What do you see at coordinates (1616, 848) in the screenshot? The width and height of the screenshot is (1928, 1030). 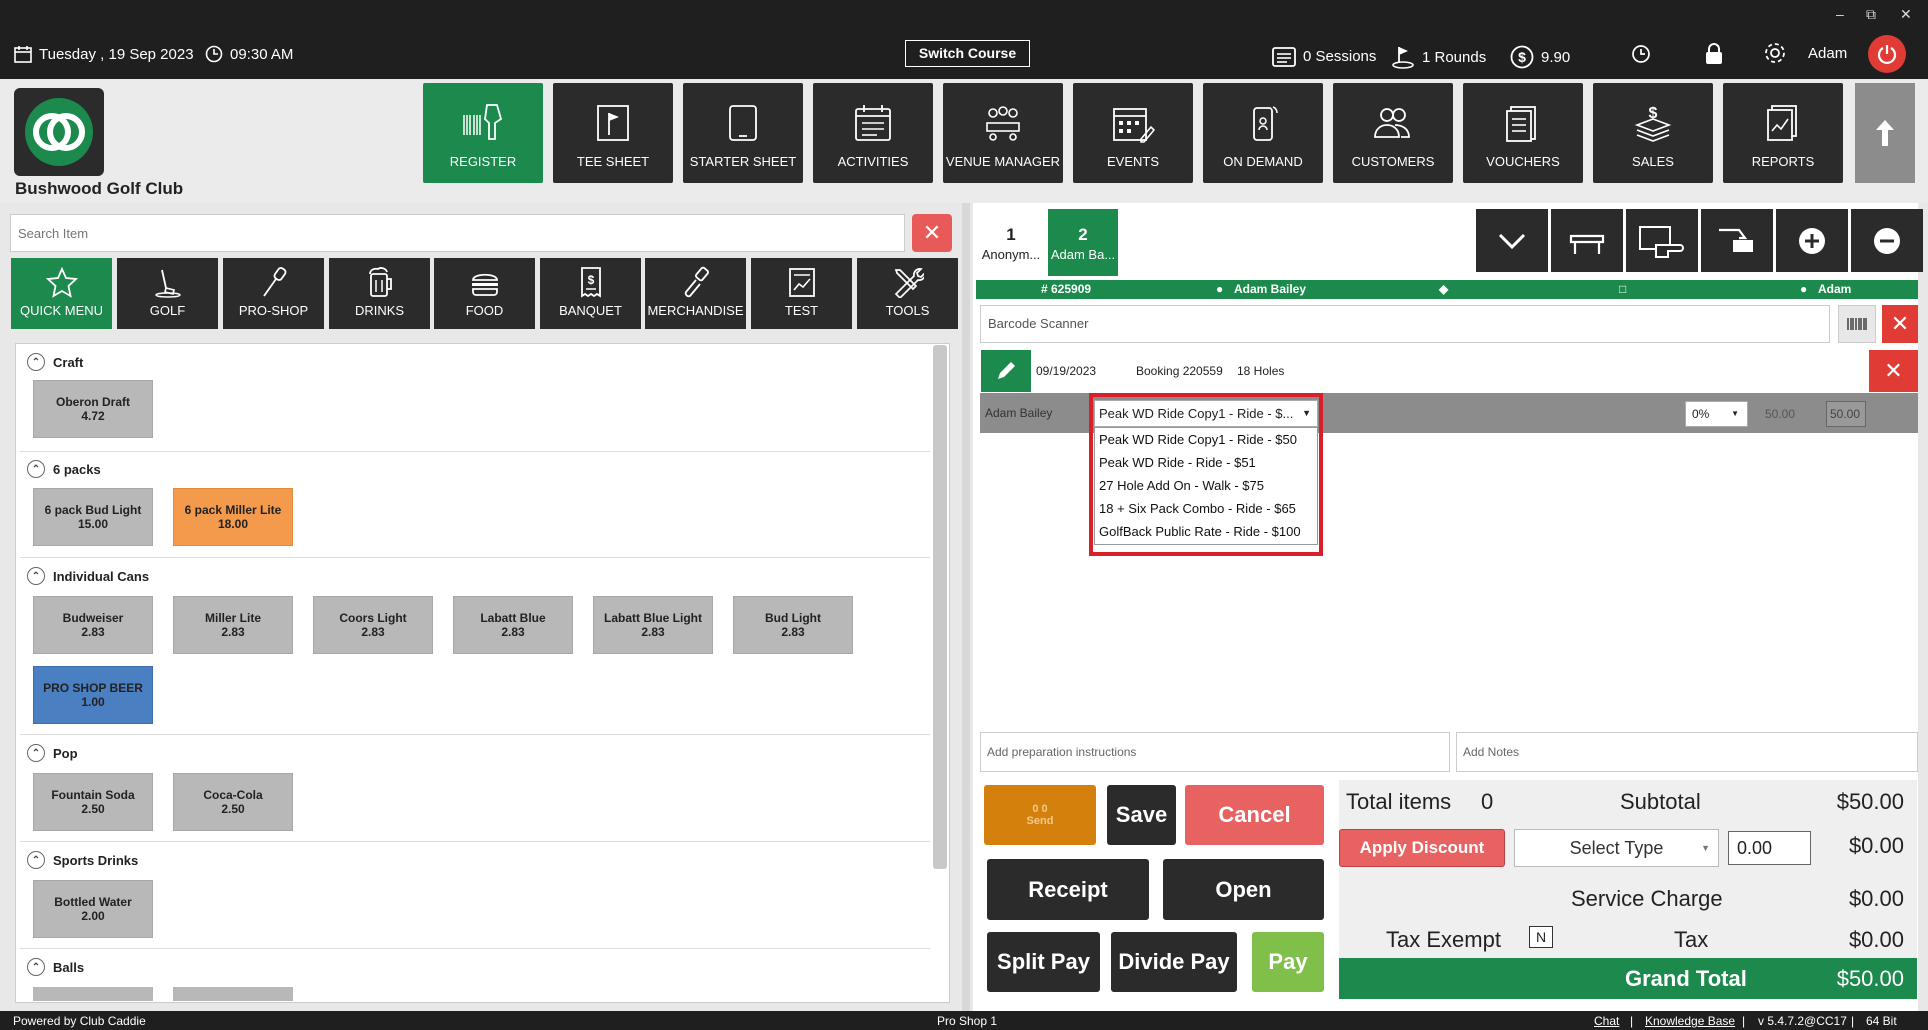 I see `discount-type-select: Select Type ▼` at bounding box center [1616, 848].